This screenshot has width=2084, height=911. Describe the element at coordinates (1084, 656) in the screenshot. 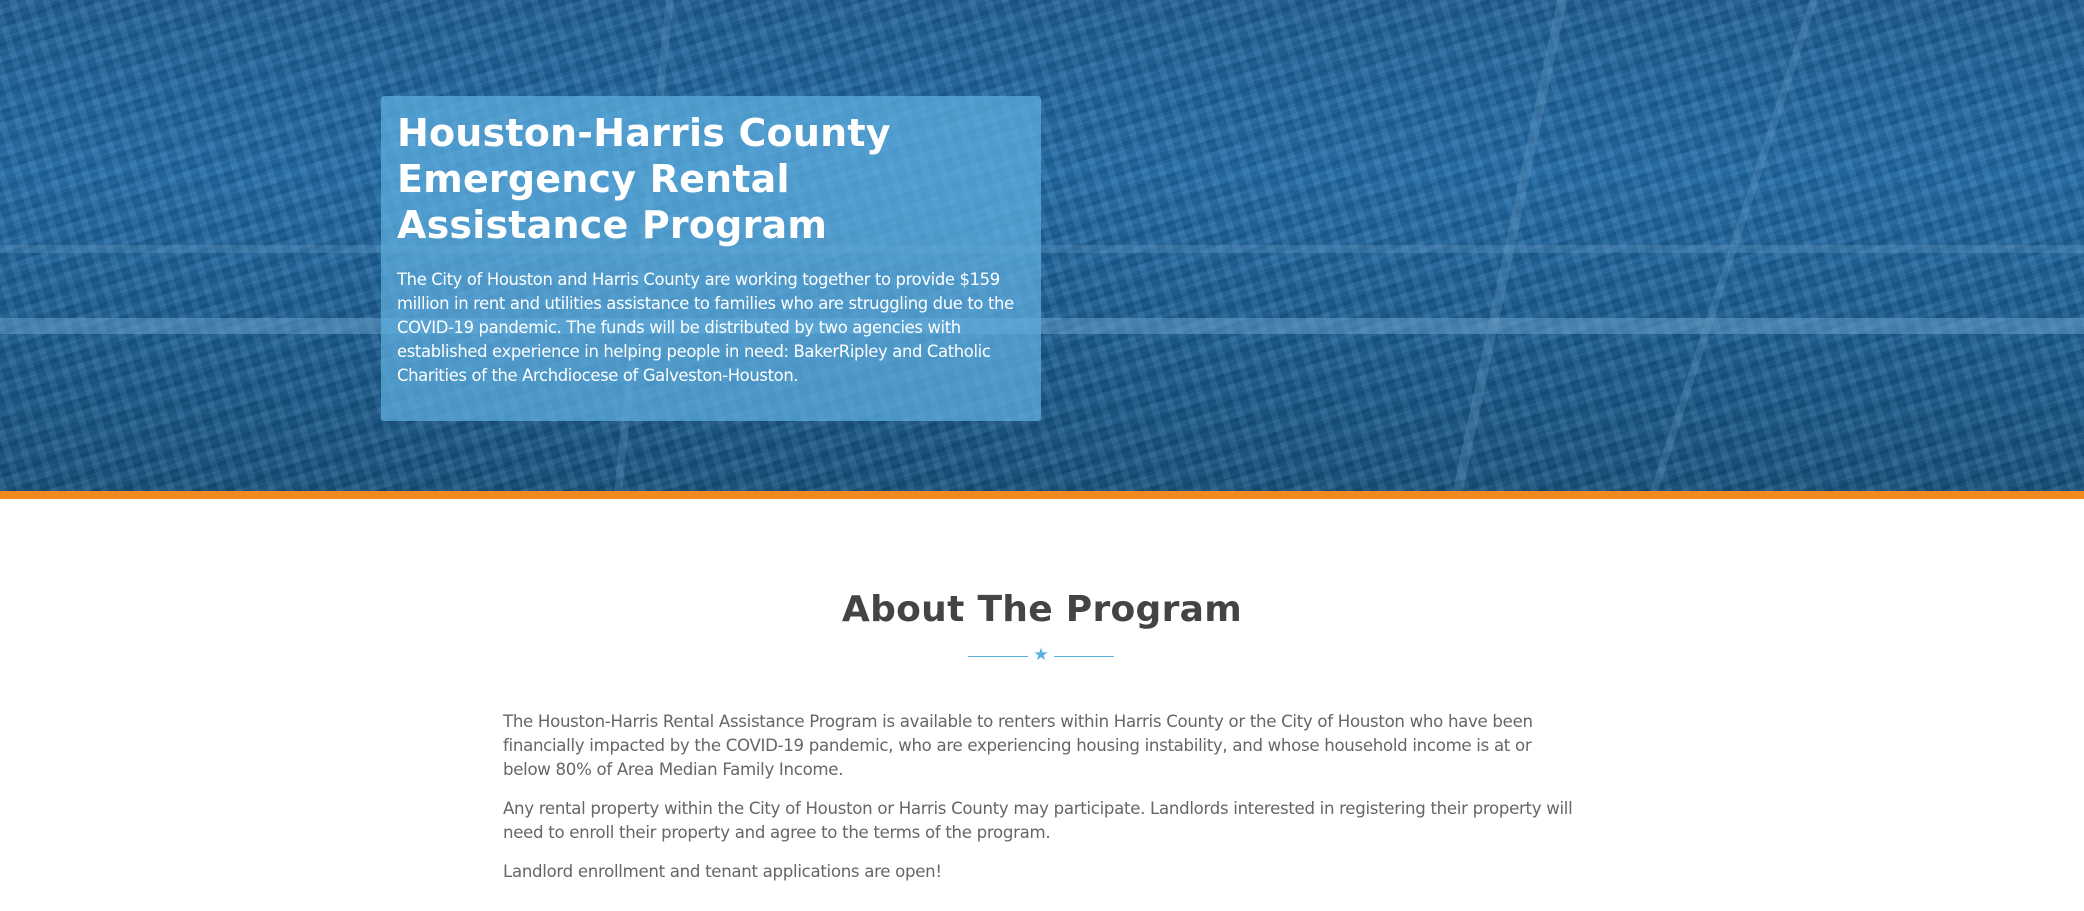

I see `divider-line-right` at that location.